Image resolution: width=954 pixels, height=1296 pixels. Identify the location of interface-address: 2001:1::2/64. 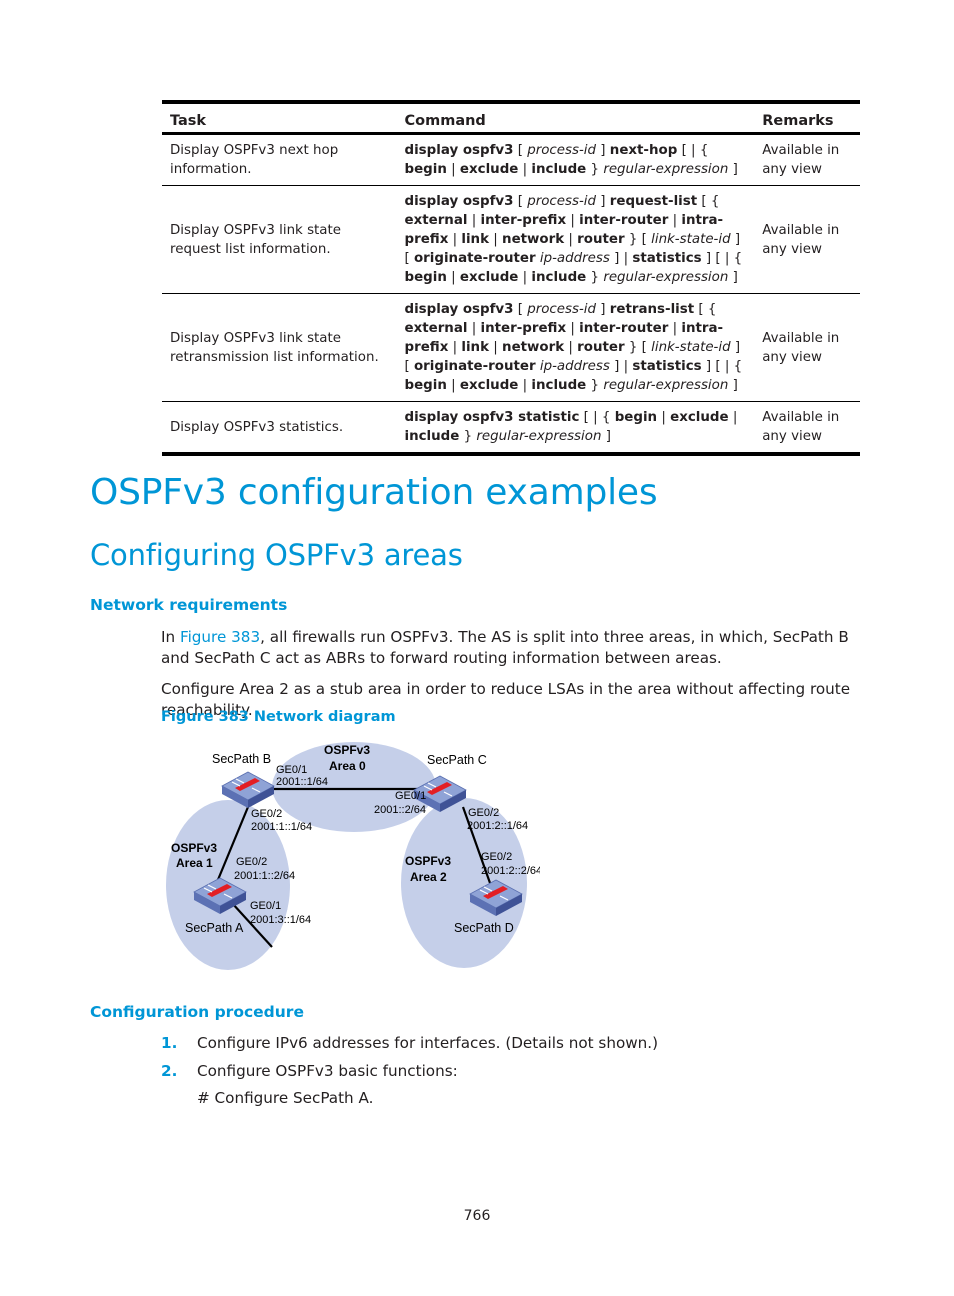
(264, 876).